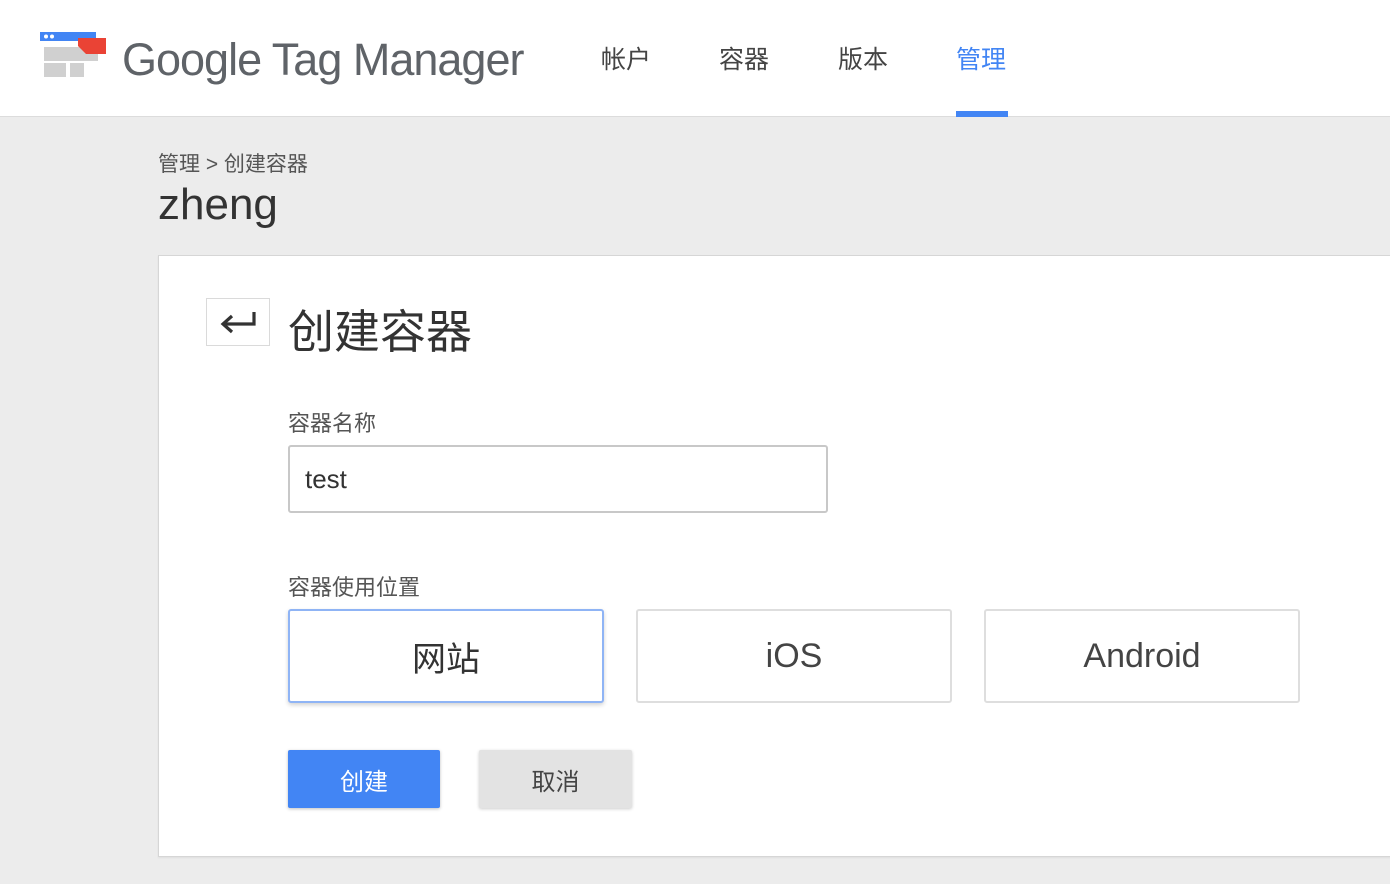  I want to click on active-tab-indicator, so click(982, 114).